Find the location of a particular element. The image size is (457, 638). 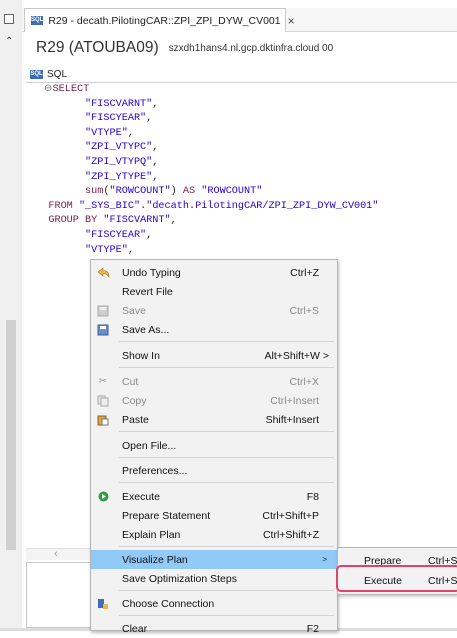

code-token: FROM is located at coordinates (60, 206).